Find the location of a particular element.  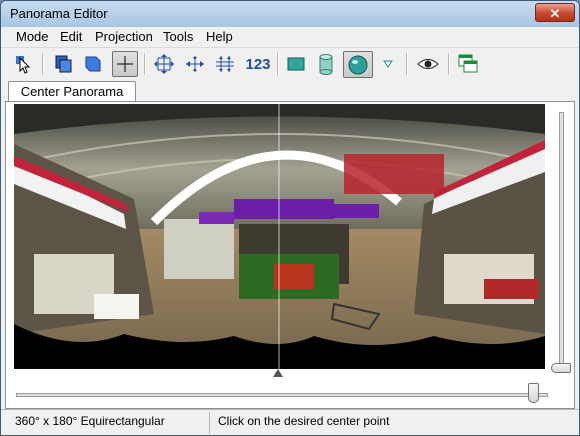

page-button is located at coordinates (93, 64).